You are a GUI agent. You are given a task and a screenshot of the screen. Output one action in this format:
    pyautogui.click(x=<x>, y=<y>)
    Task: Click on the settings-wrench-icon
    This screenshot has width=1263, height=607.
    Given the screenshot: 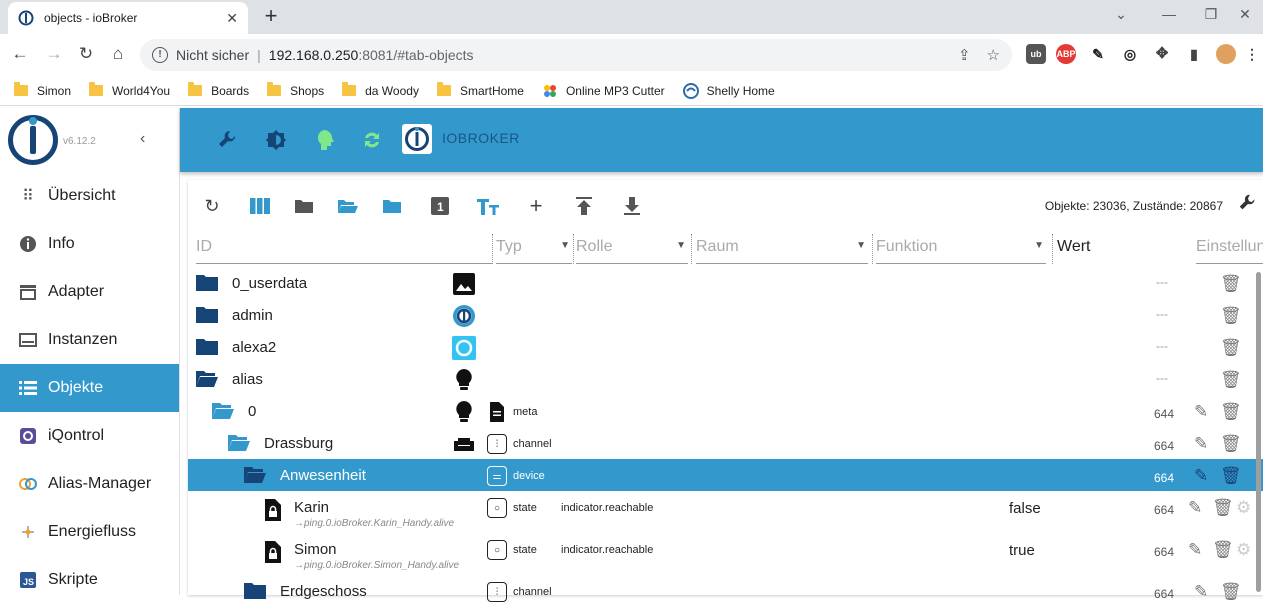 What is the action you would take?
    pyautogui.click(x=1248, y=206)
    